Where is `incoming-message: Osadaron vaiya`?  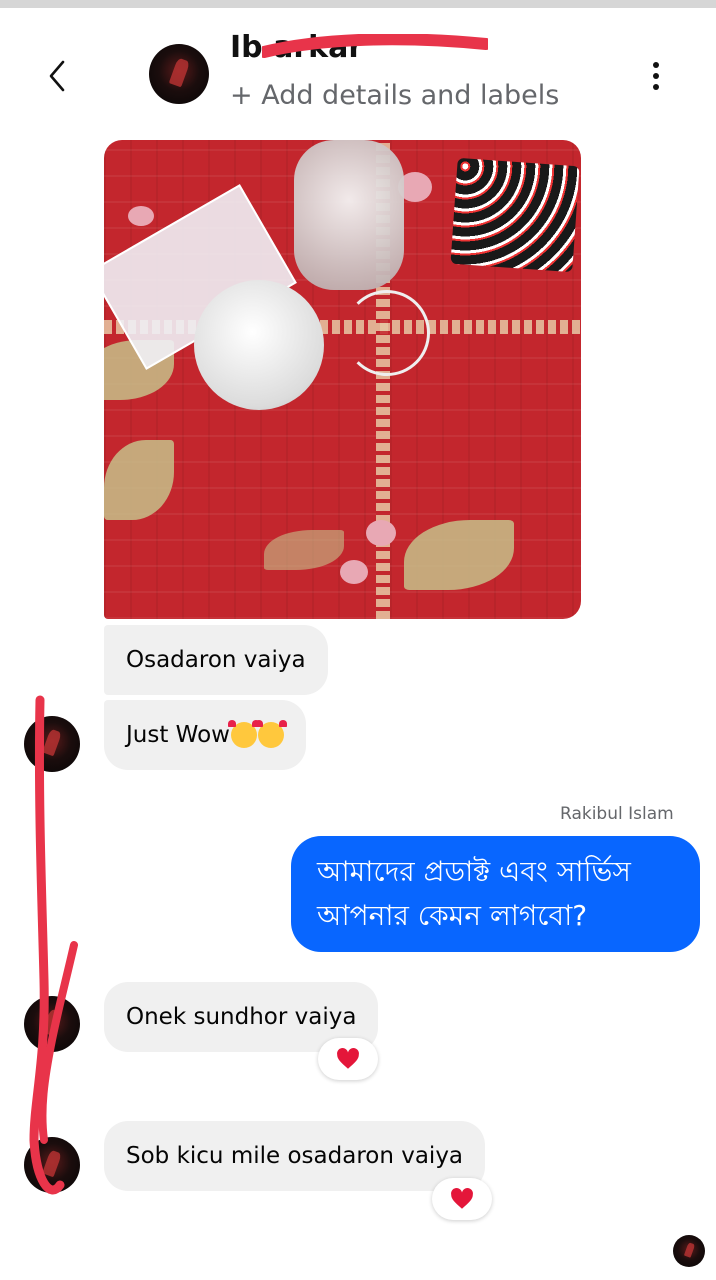
incoming-message: Osadaron vaiya is located at coordinates (216, 660).